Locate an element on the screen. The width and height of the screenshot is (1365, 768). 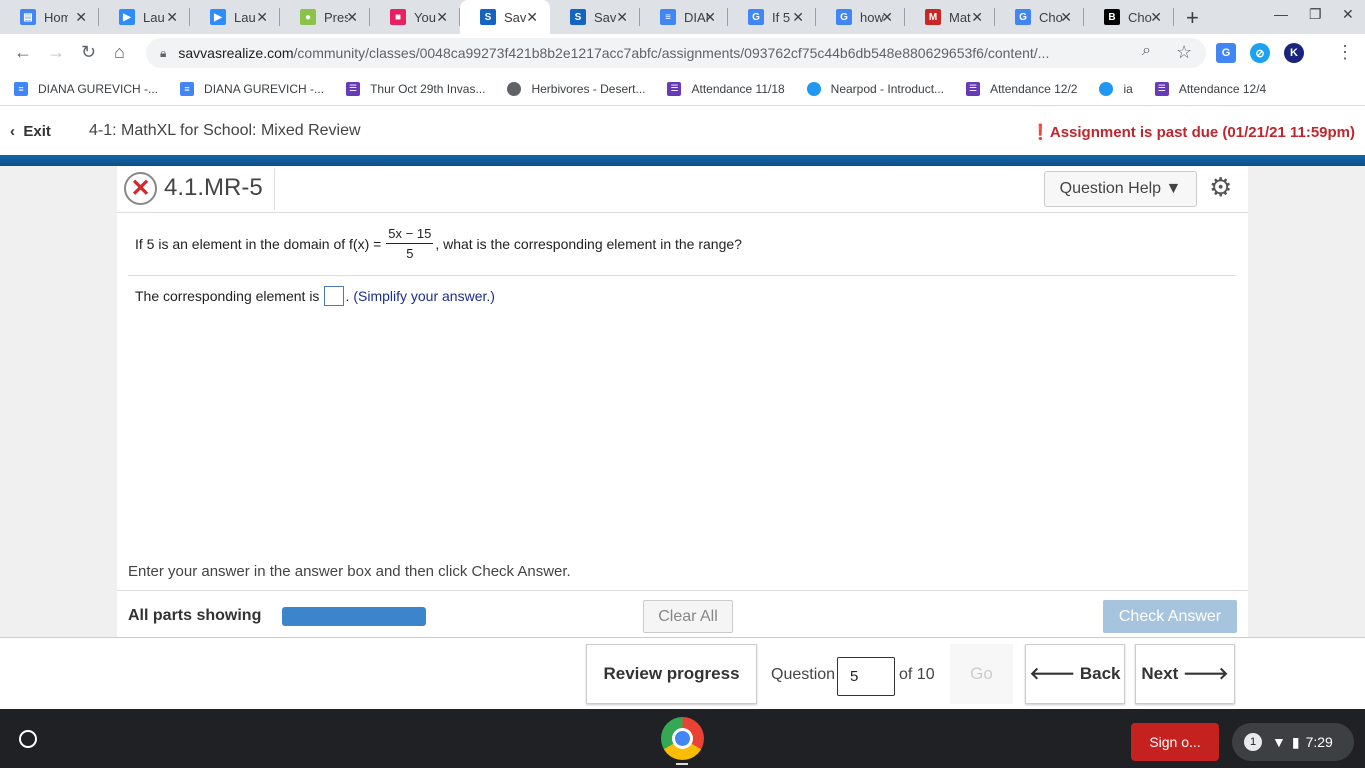
simplify-hint: (Simplify your answer.) is located at coordinates (424, 296).